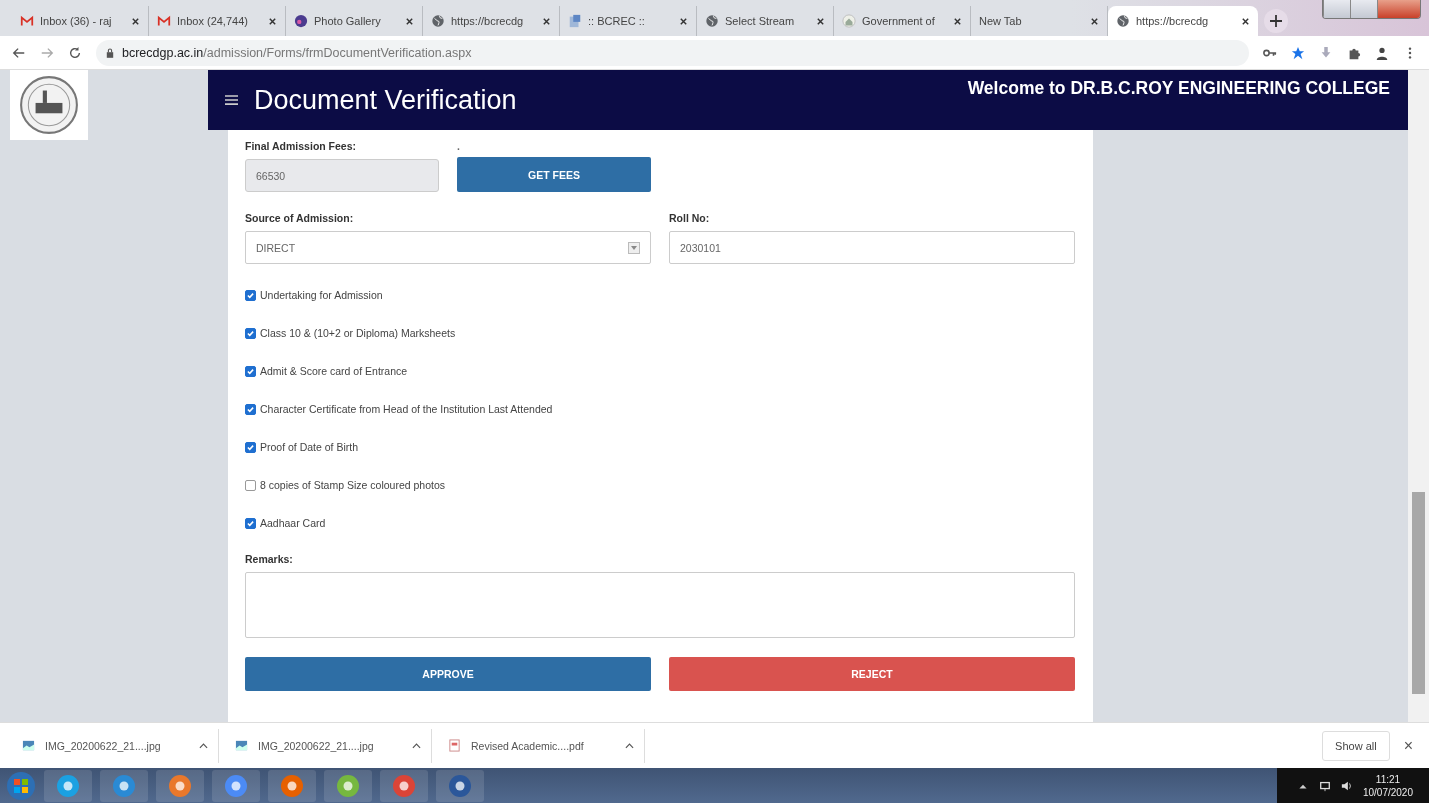  What do you see at coordinates (1387, 792) in the screenshot?
I see `clock-date: 10/07/2020` at bounding box center [1387, 792].